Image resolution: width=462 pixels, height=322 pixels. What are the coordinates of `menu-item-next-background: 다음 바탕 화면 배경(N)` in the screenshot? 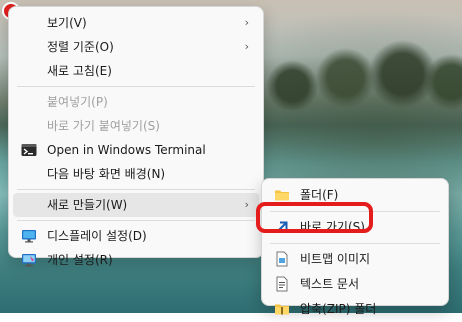 It's located at (136, 174).